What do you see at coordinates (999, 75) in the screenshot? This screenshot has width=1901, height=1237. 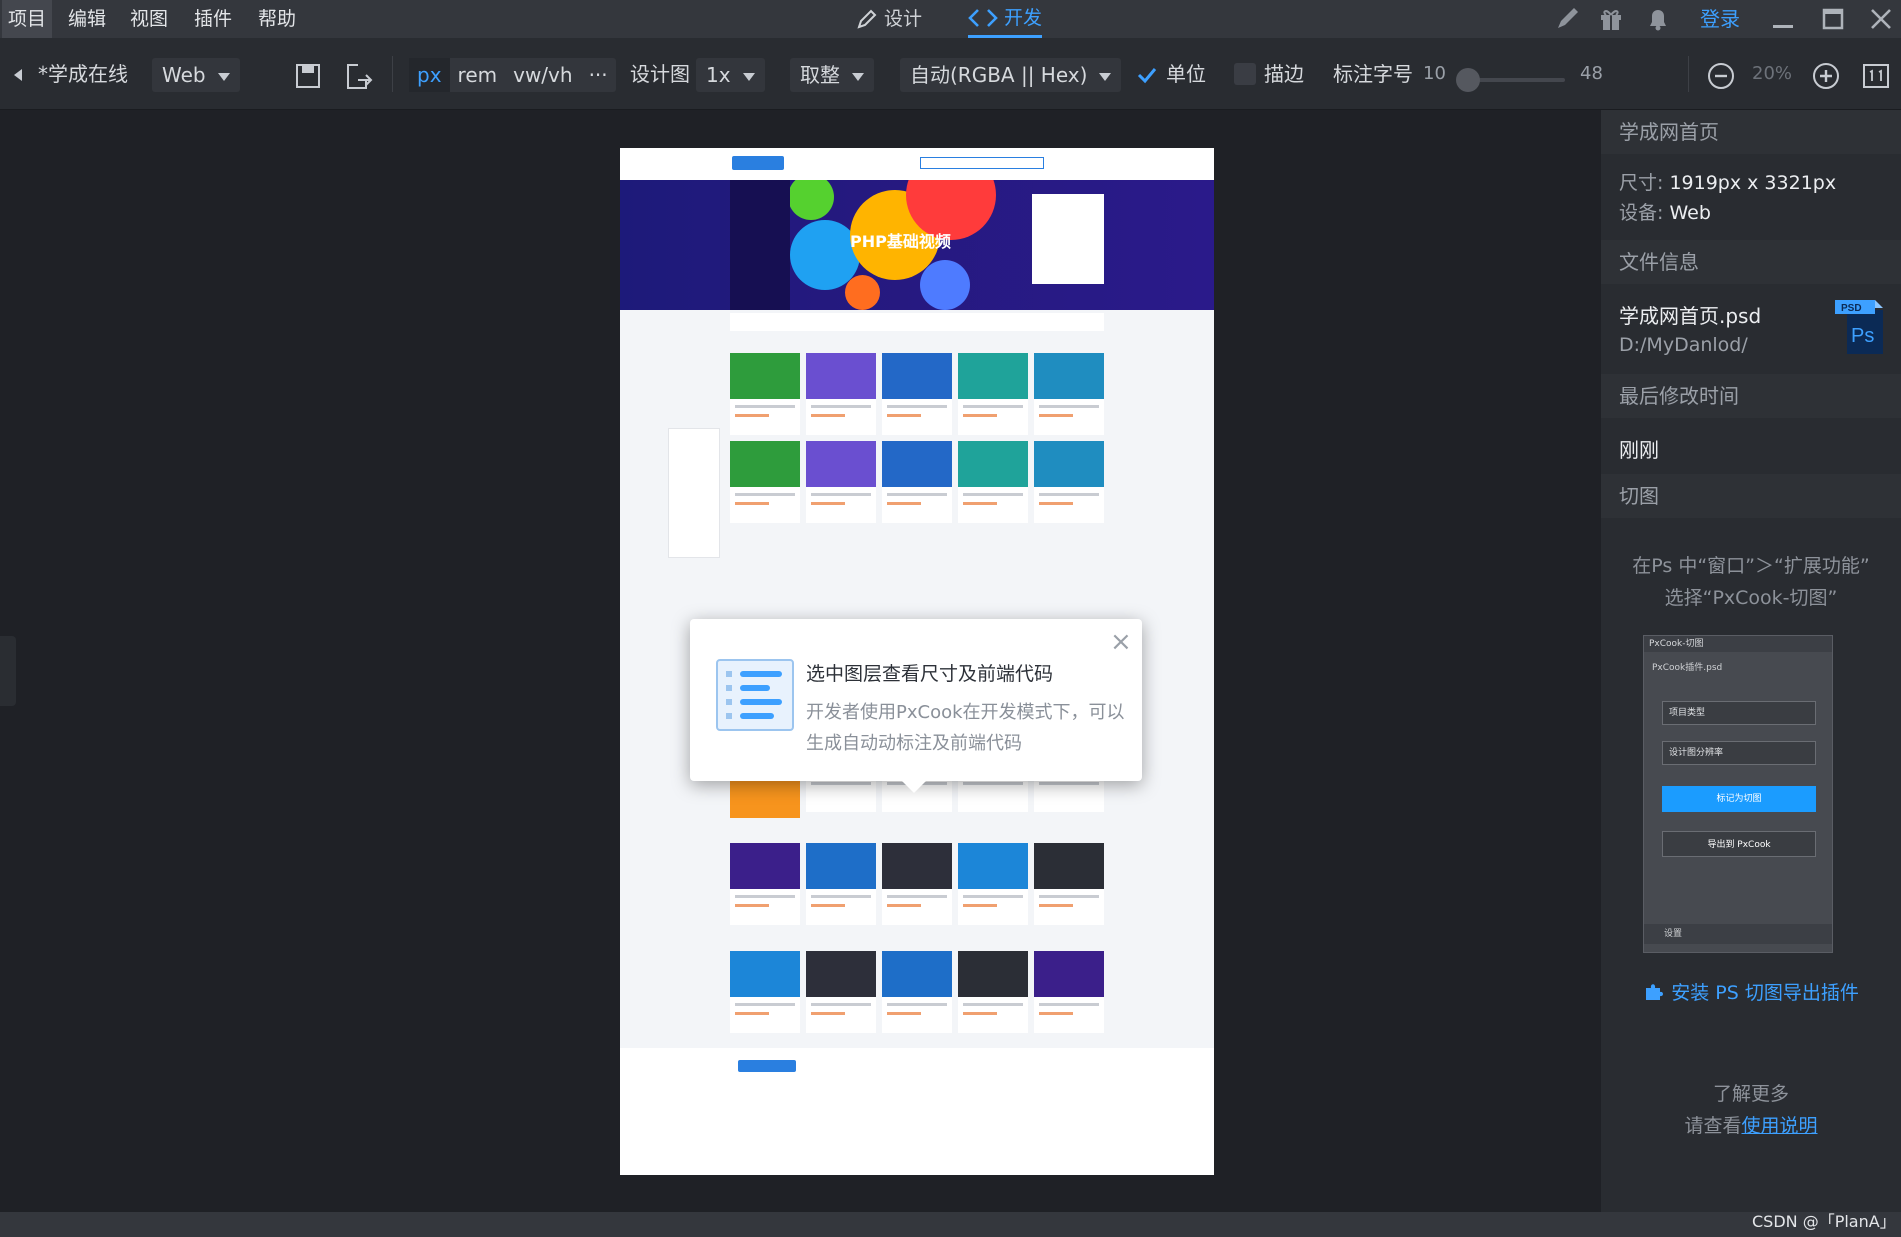 I see `color-format-value: 自动(RGBA || Hex)` at bounding box center [999, 75].